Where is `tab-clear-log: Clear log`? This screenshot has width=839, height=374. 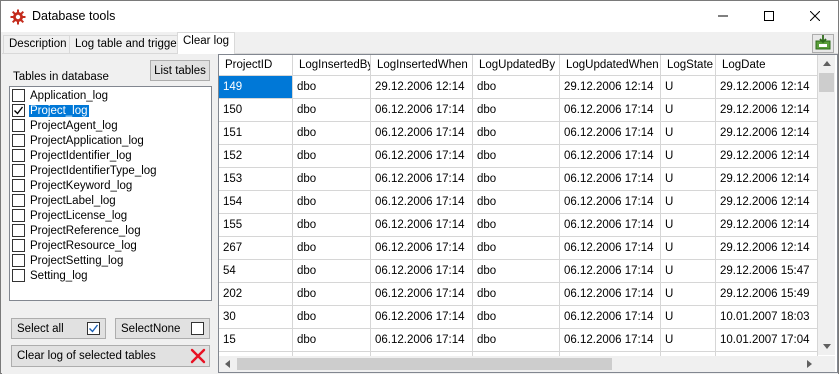 tab-clear-log: Clear log is located at coordinates (206, 43).